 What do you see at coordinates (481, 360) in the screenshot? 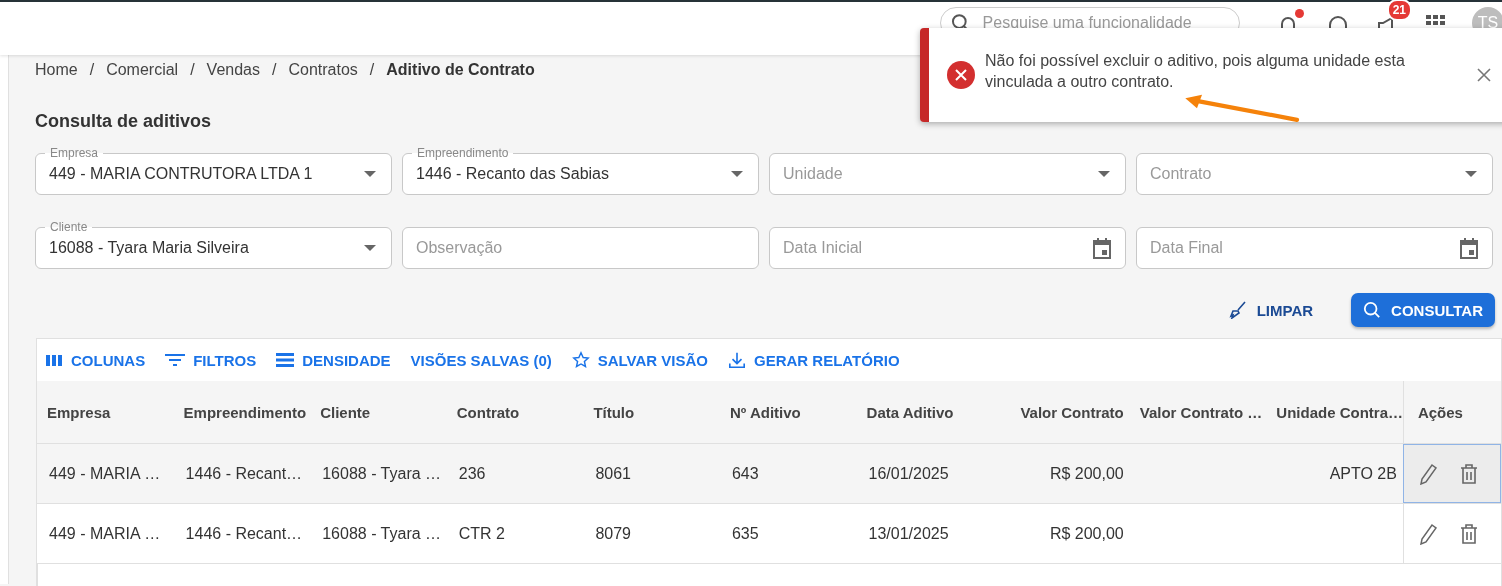
I see `toolbar-button: VISÕES SALVAS (0)` at bounding box center [481, 360].